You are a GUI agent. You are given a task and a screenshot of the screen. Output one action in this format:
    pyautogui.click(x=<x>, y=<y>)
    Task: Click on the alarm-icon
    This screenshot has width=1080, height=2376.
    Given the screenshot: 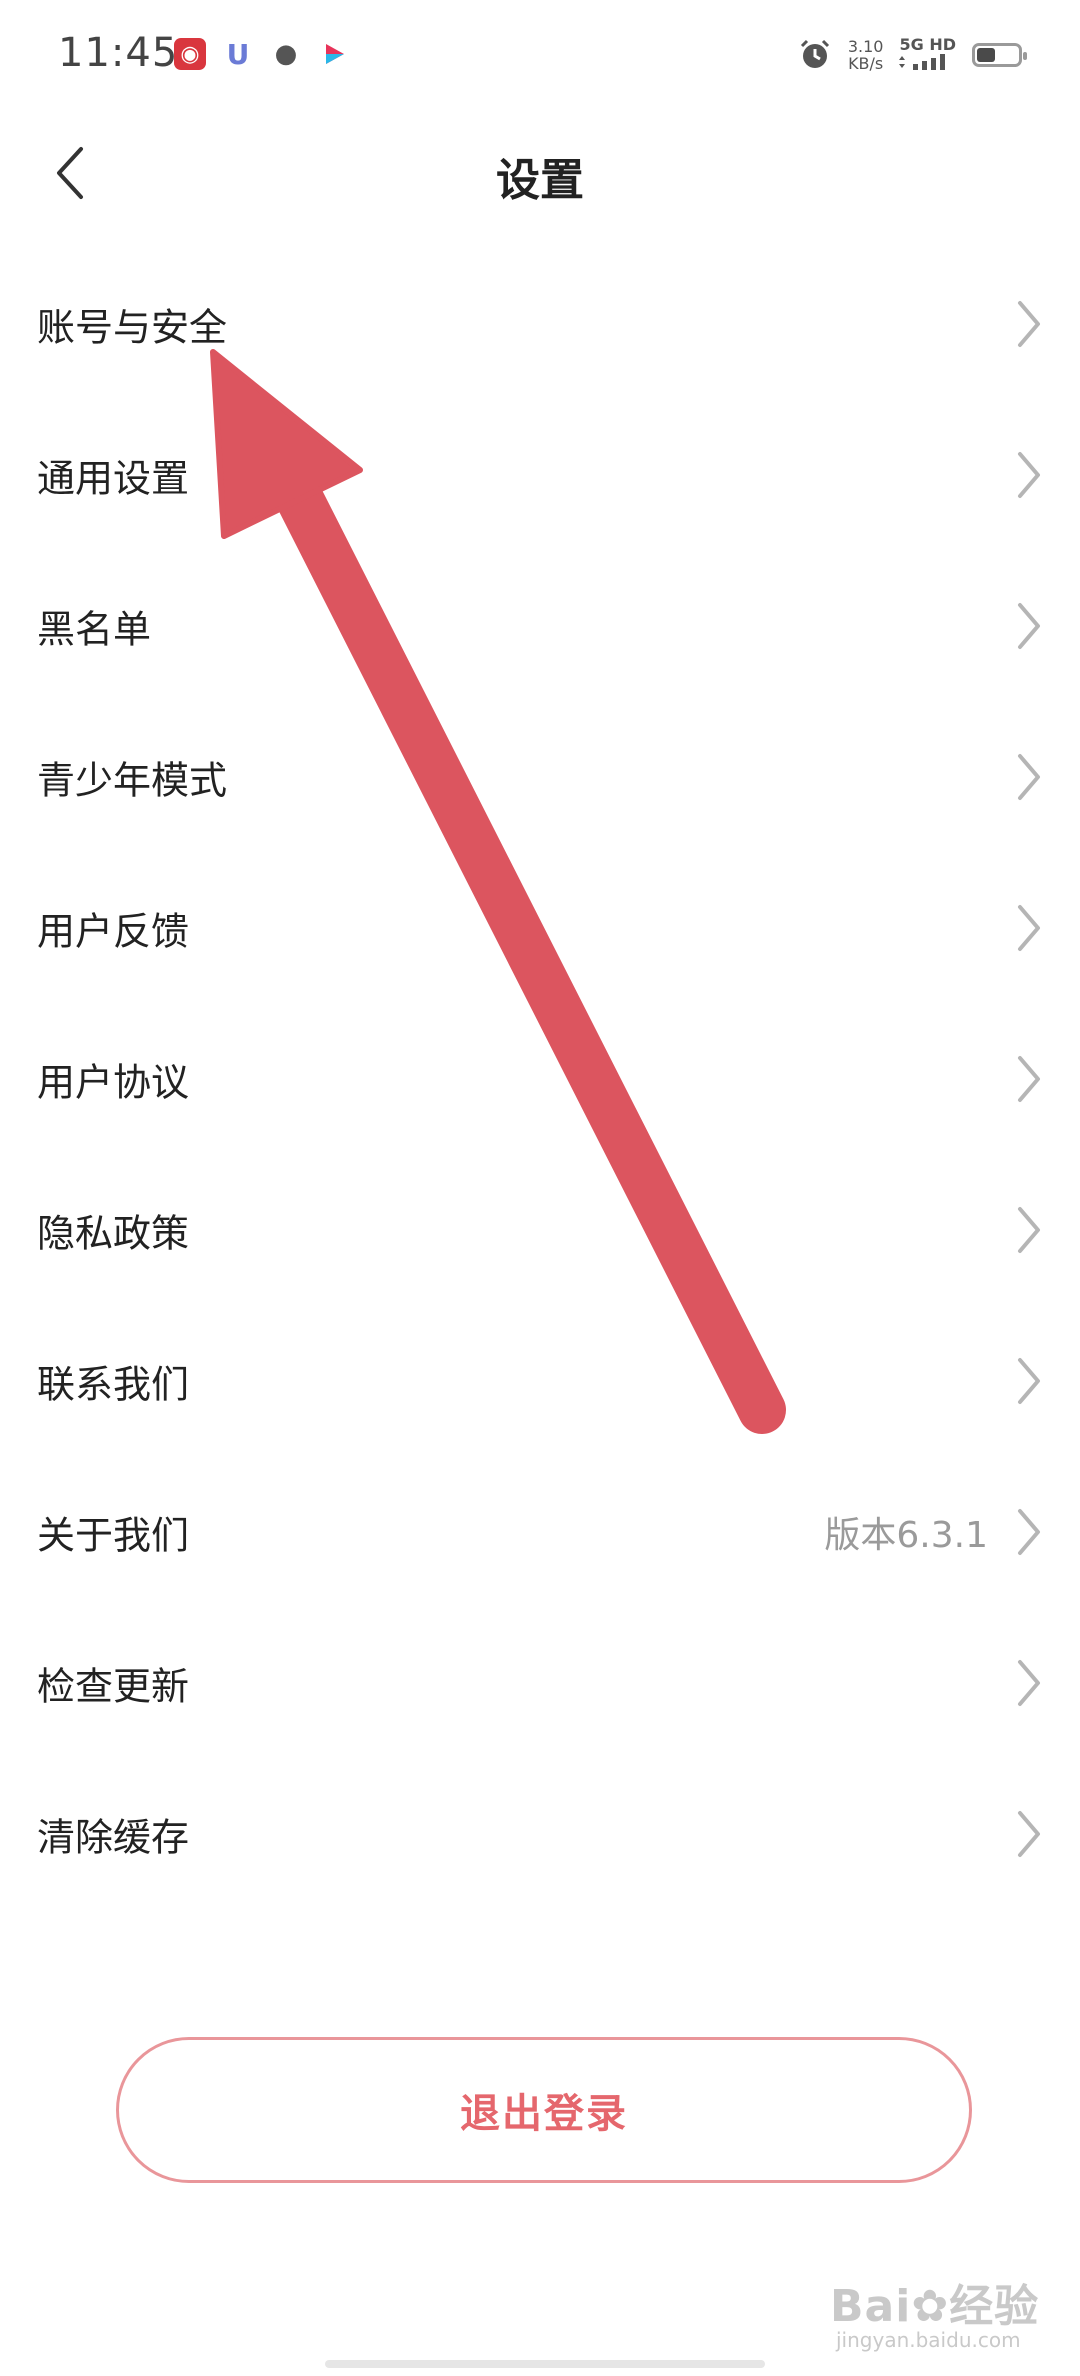 What is the action you would take?
    pyautogui.click(x=814, y=53)
    